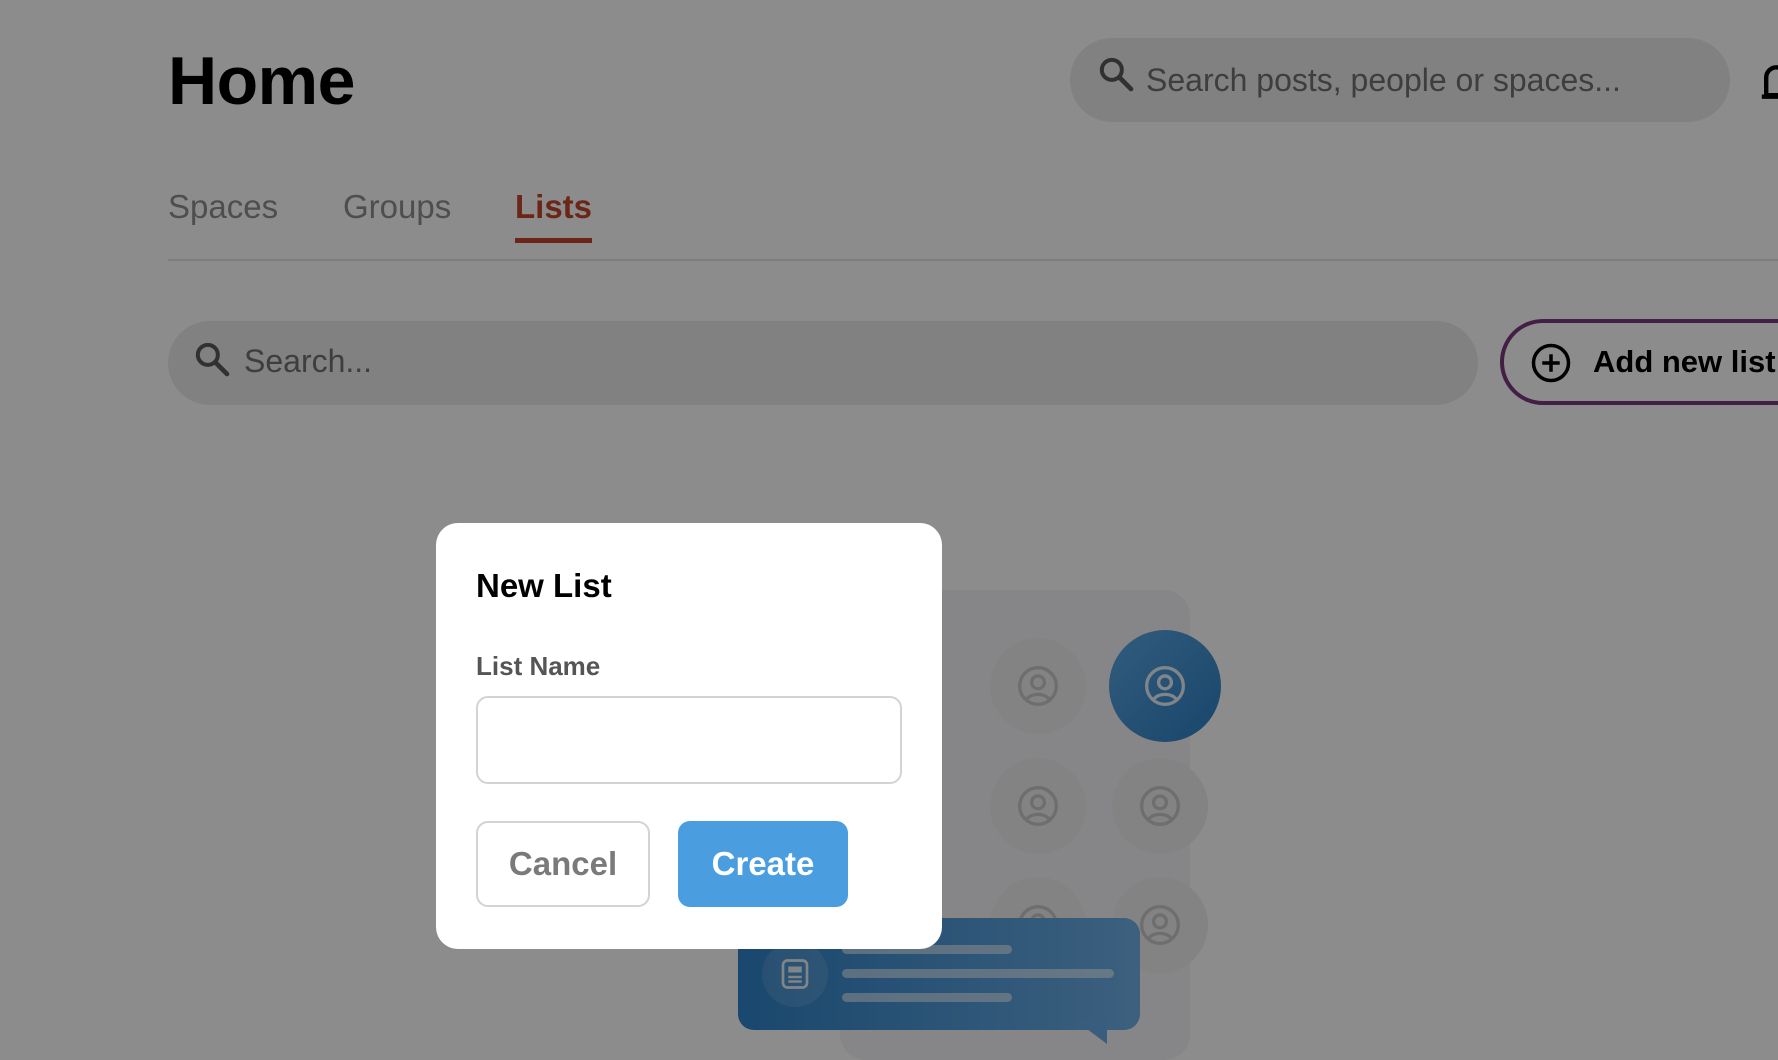 The width and height of the screenshot is (1778, 1060). I want to click on dialog-title: New List, so click(544, 585).